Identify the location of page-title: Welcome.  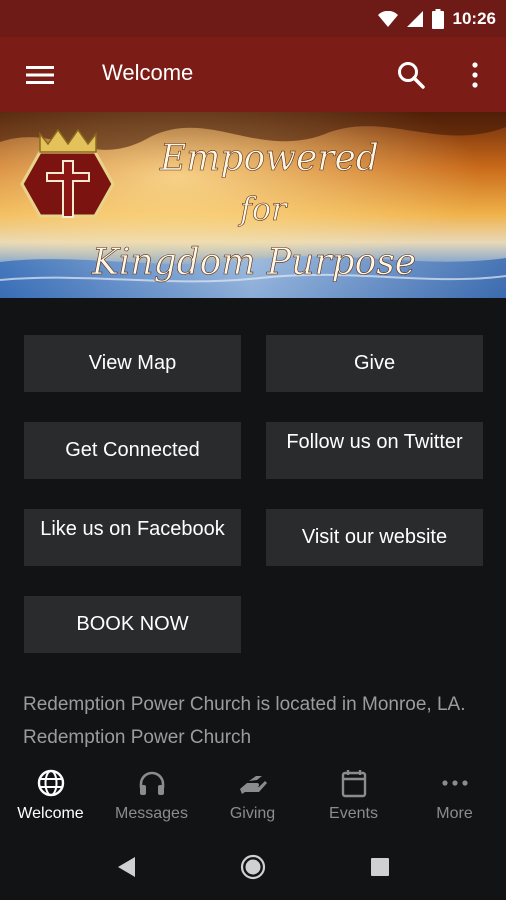
(148, 72).